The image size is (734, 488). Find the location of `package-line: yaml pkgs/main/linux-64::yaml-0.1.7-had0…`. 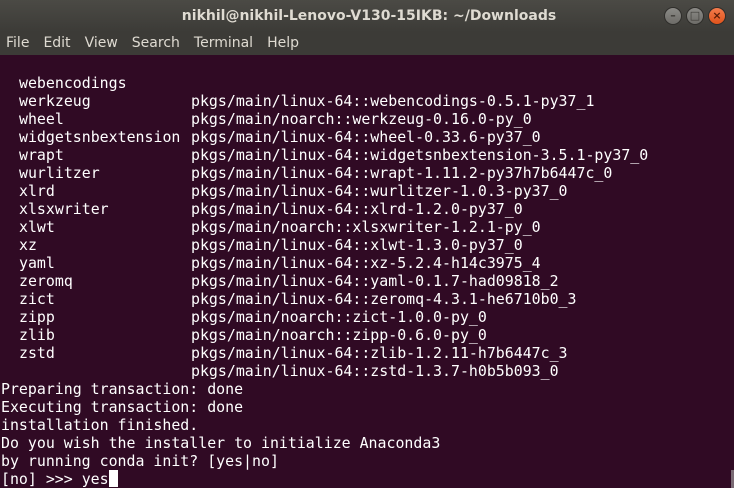

package-line: yaml pkgs/main/linux-64::yaml-0.1.7-had0… is located at coordinates (279, 263).